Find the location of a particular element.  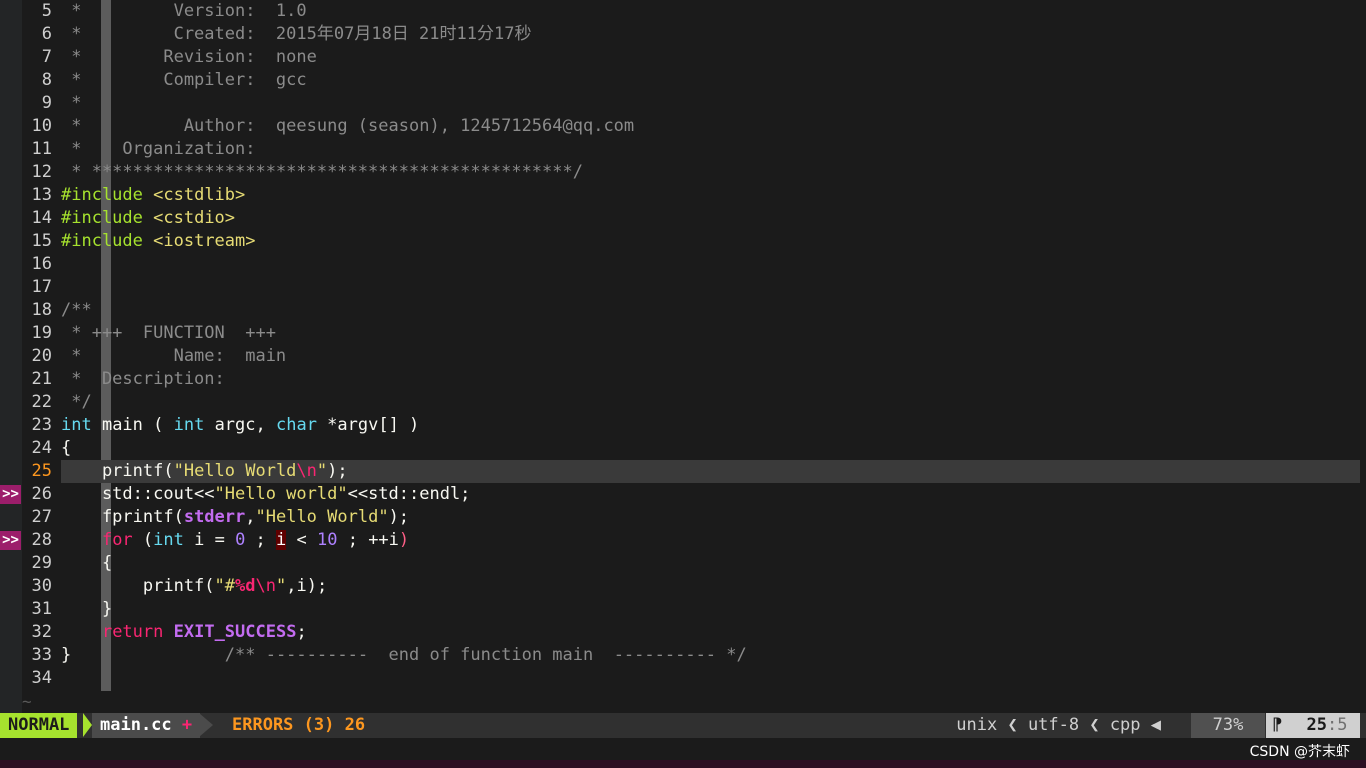

code-line: 11 * Organization: is located at coordinates (683, 149).